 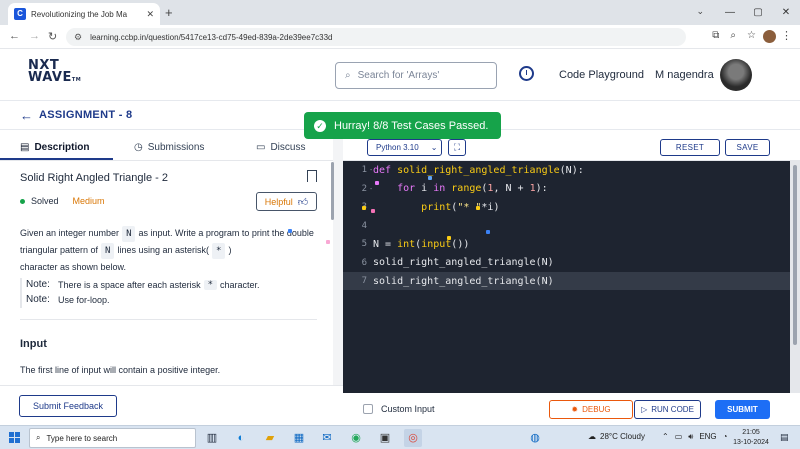 I want to click on code-token: def, so click(x=385, y=170).